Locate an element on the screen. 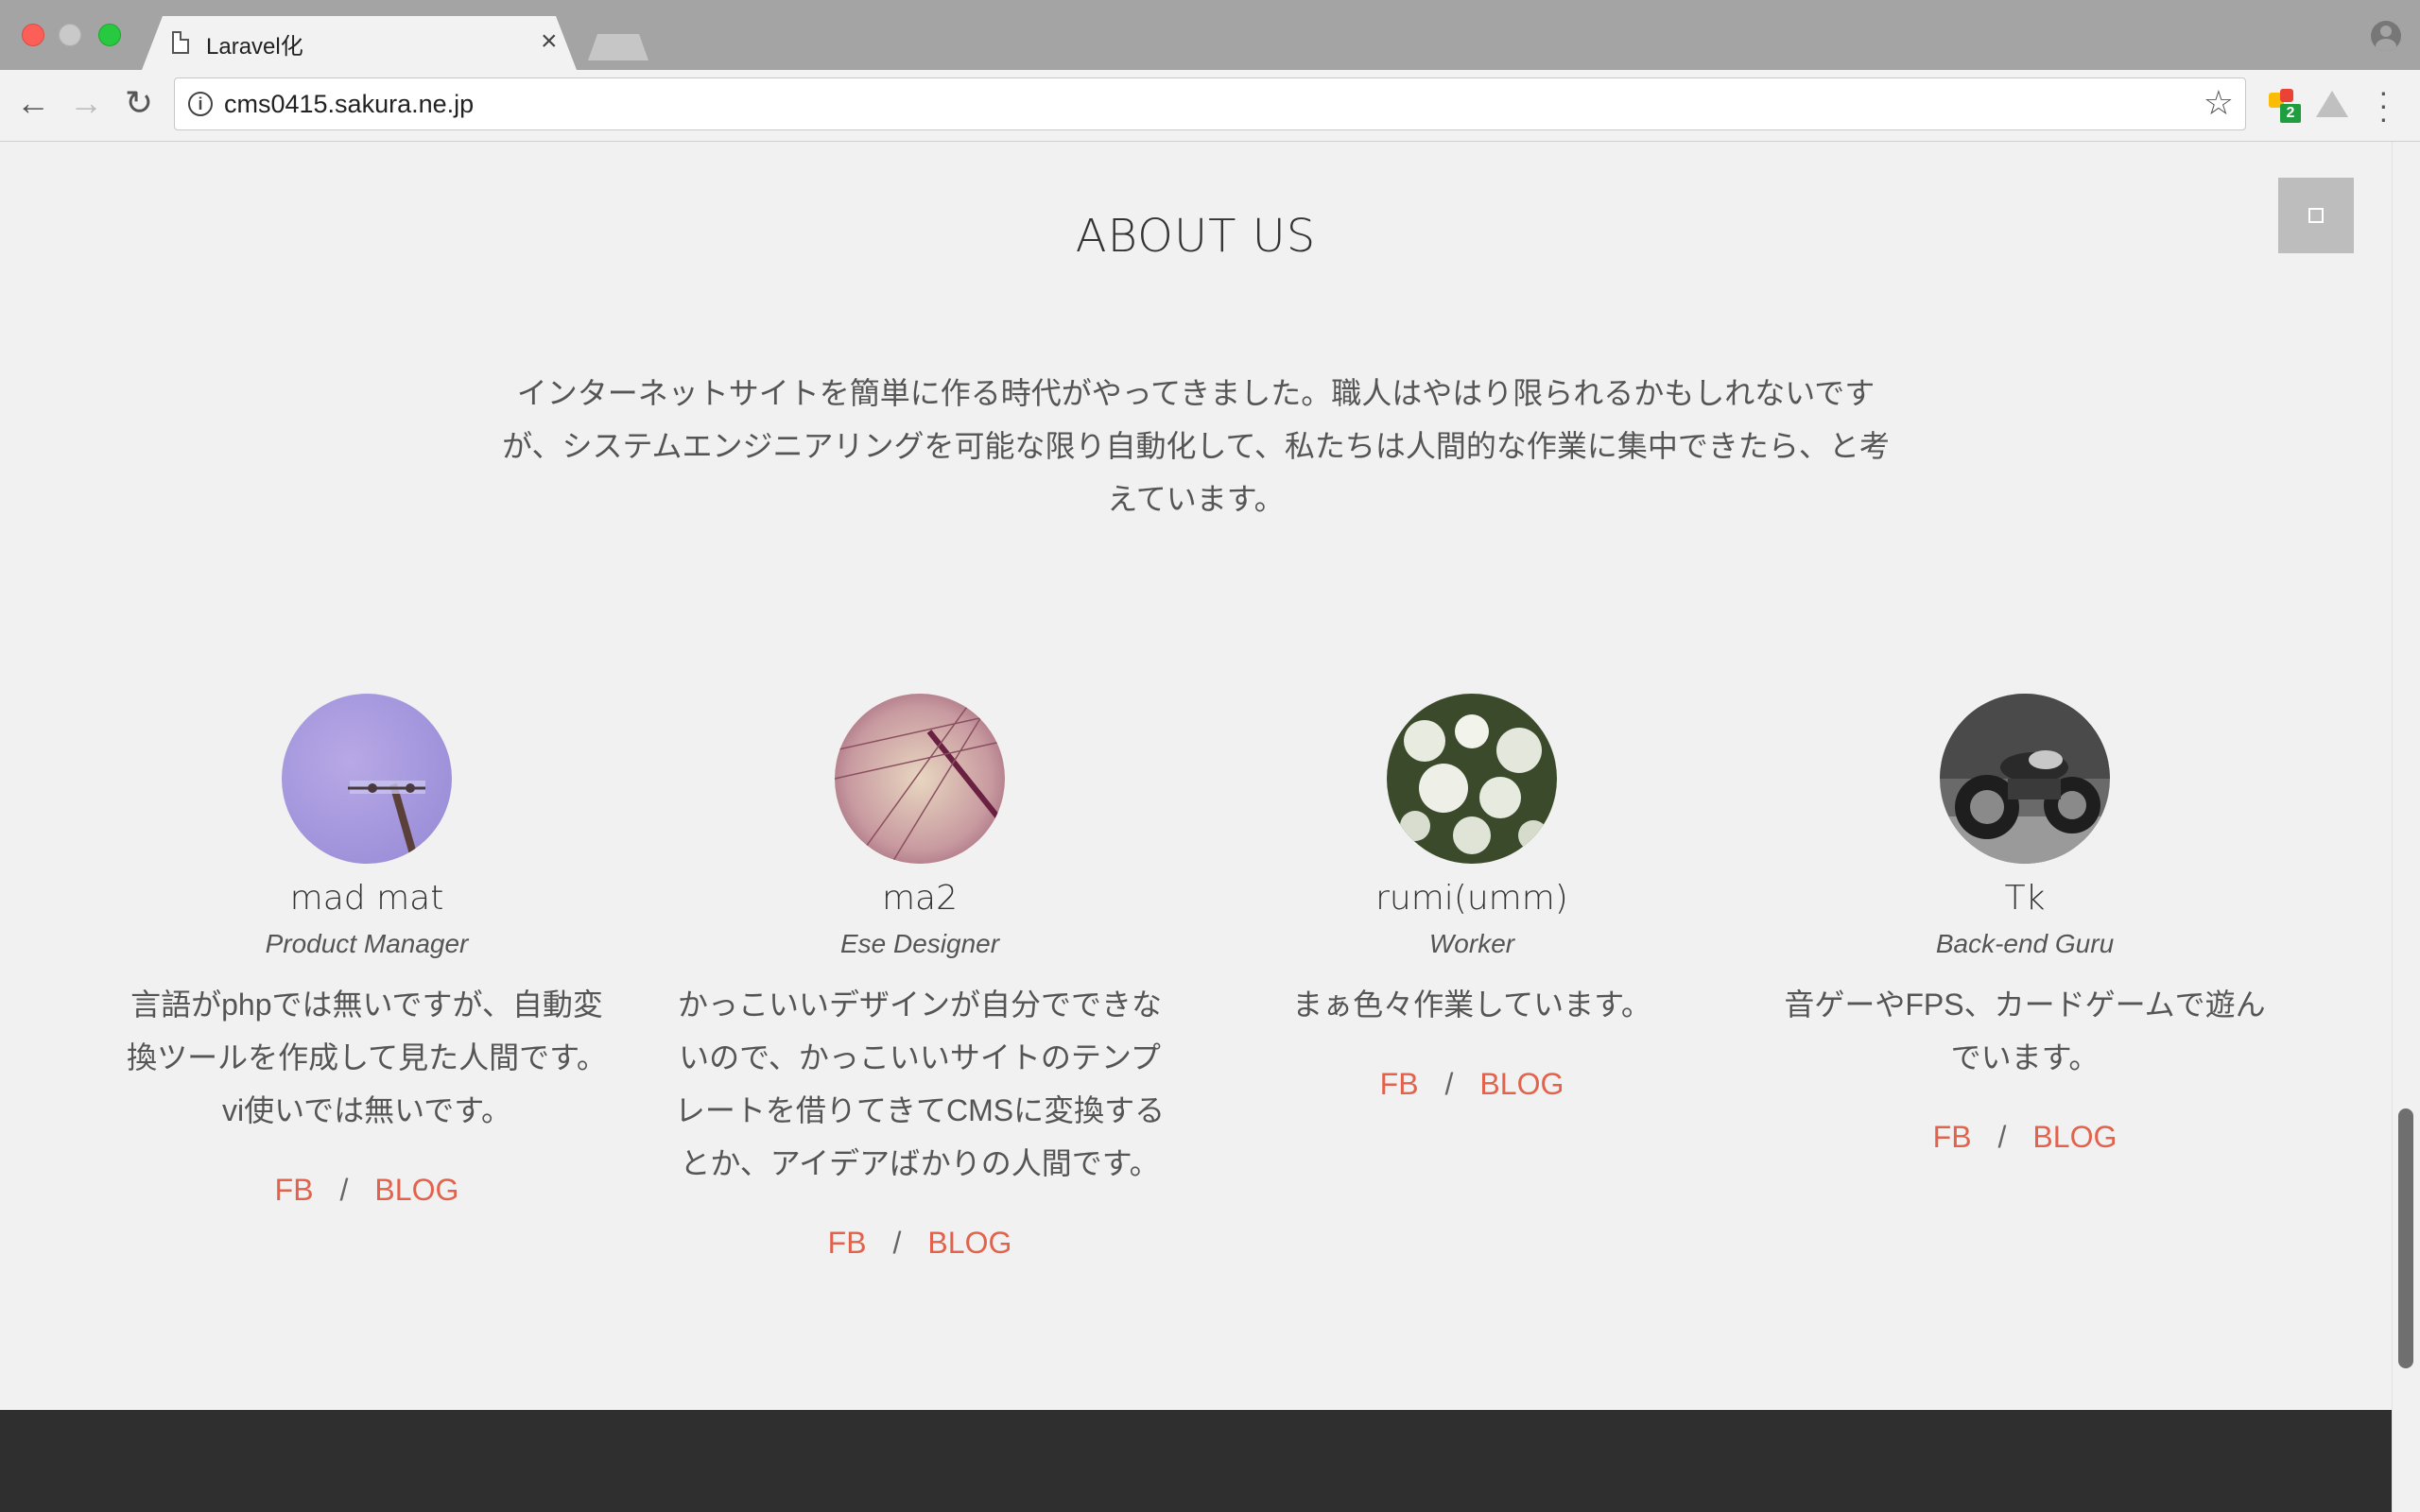 This screenshot has height=1512, width=2420. member-name: rumi(umm) is located at coordinates (1471, 898).